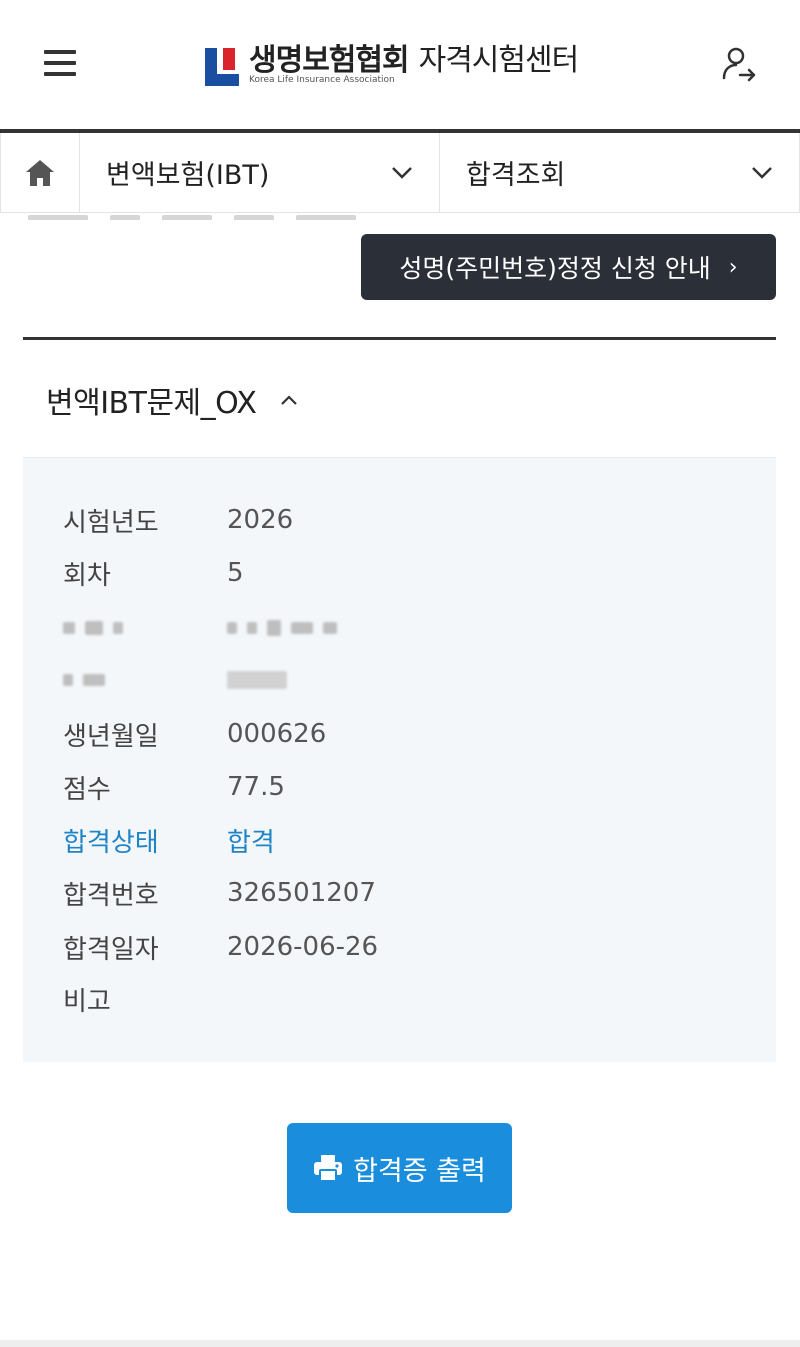  Describe the element at coordinates (111, 895) in the screenshot. I see `field-label: 합격번호` at that location.